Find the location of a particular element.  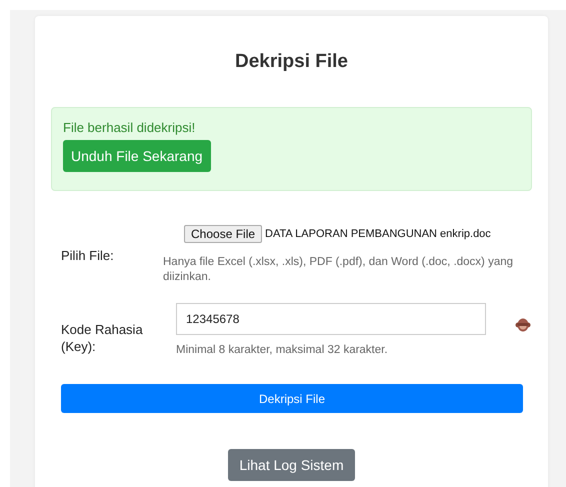

decrypt-button: Dekripsi File is located at coordinates (292, 398).